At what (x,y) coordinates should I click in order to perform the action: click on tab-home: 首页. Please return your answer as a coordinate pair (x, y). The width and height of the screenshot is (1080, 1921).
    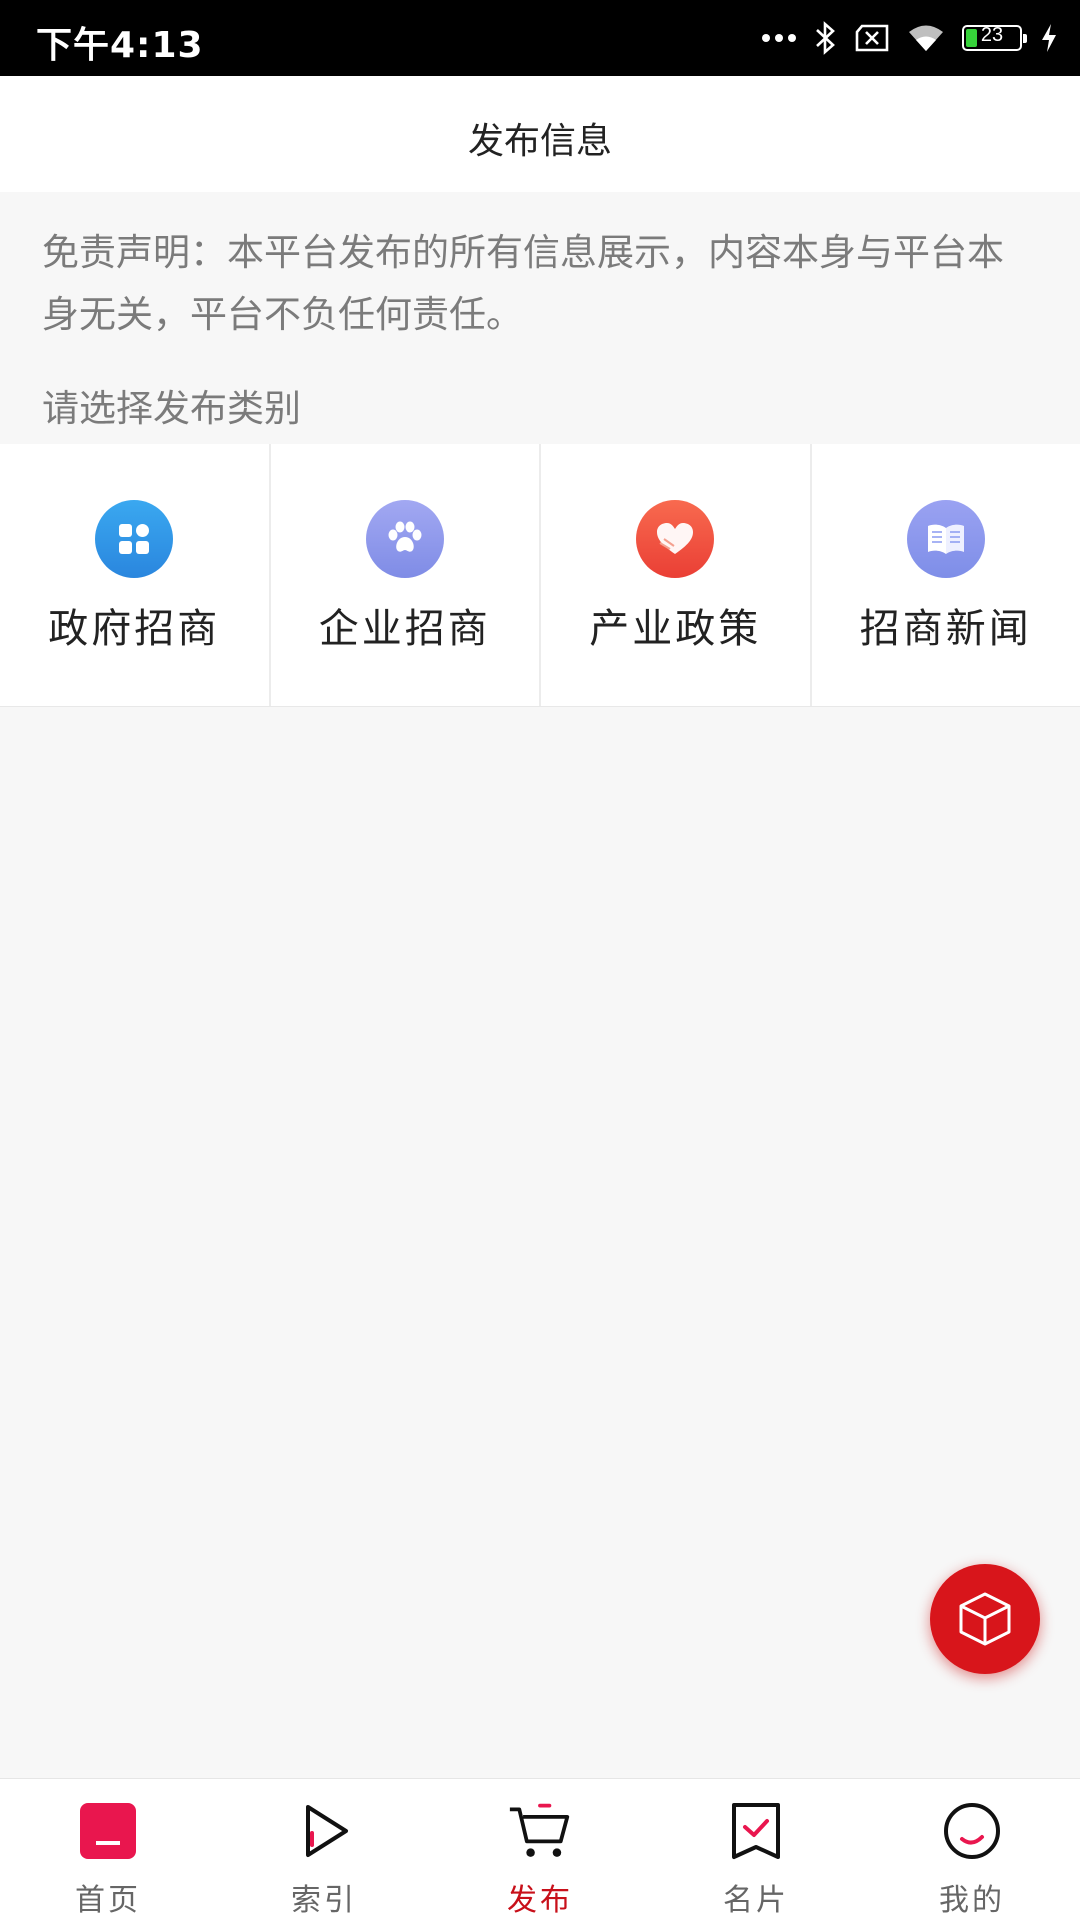
    Looking at the image, I should click on (108, 1850).